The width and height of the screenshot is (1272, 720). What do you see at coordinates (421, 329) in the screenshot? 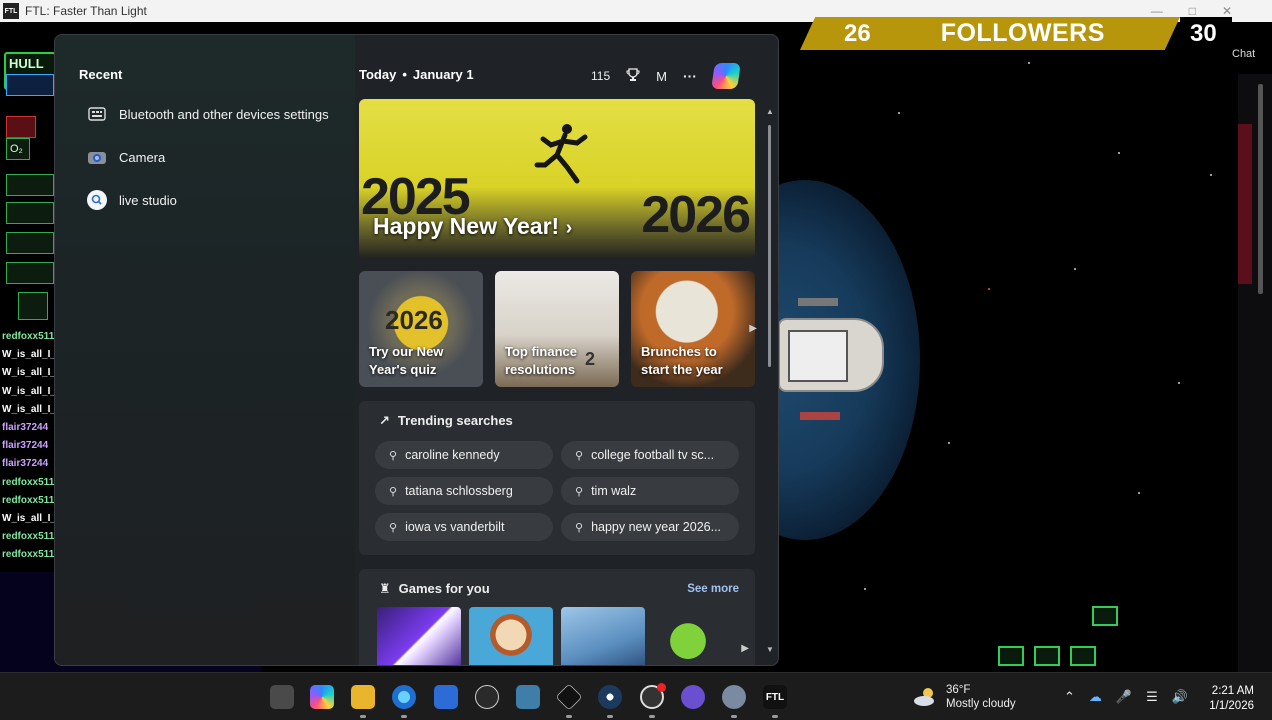
I see `card-new-year-quiz: 2026 Try our New Year's quiz` at bounding box center [421, 329].